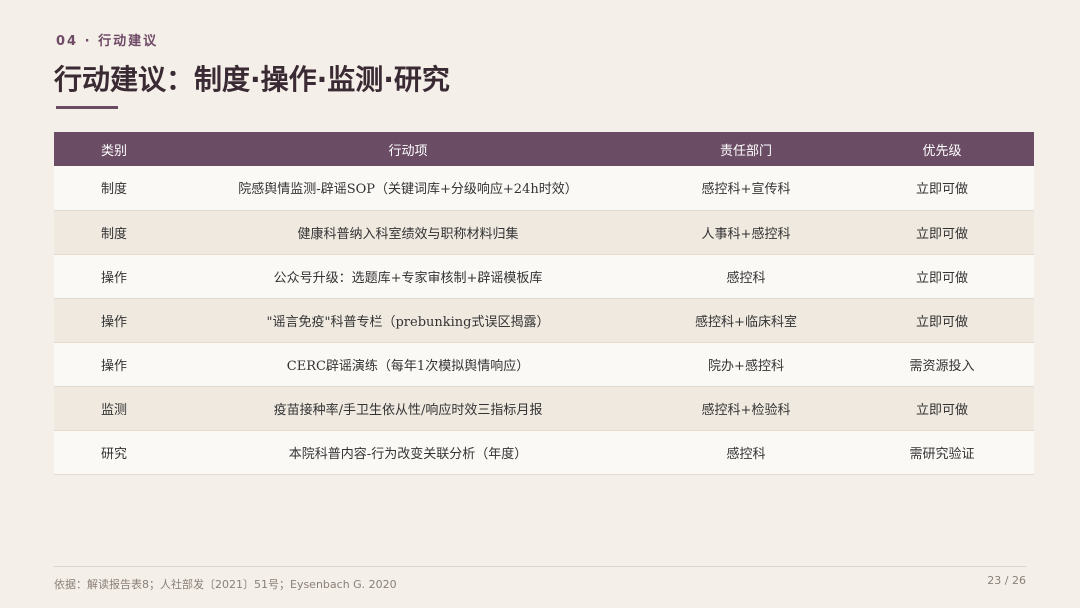  Describe the element at coordinates (746, 190) in the screenshot. I see `cell-department: 感控科+宣传科` at that location.